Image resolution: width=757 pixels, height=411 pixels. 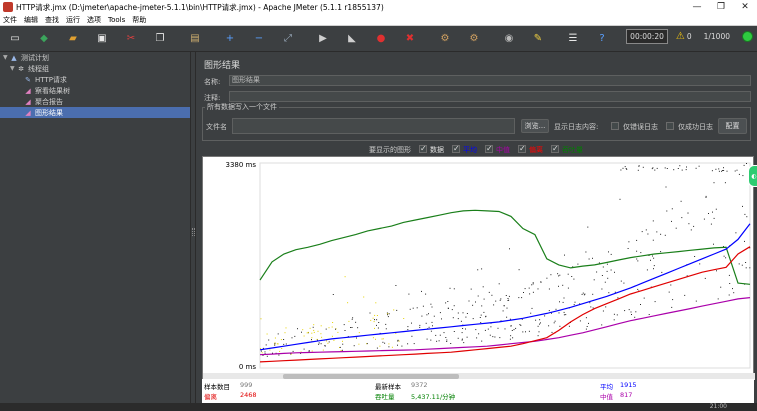 I want to click on success-only-checkbox, so click(x=670, y=126).